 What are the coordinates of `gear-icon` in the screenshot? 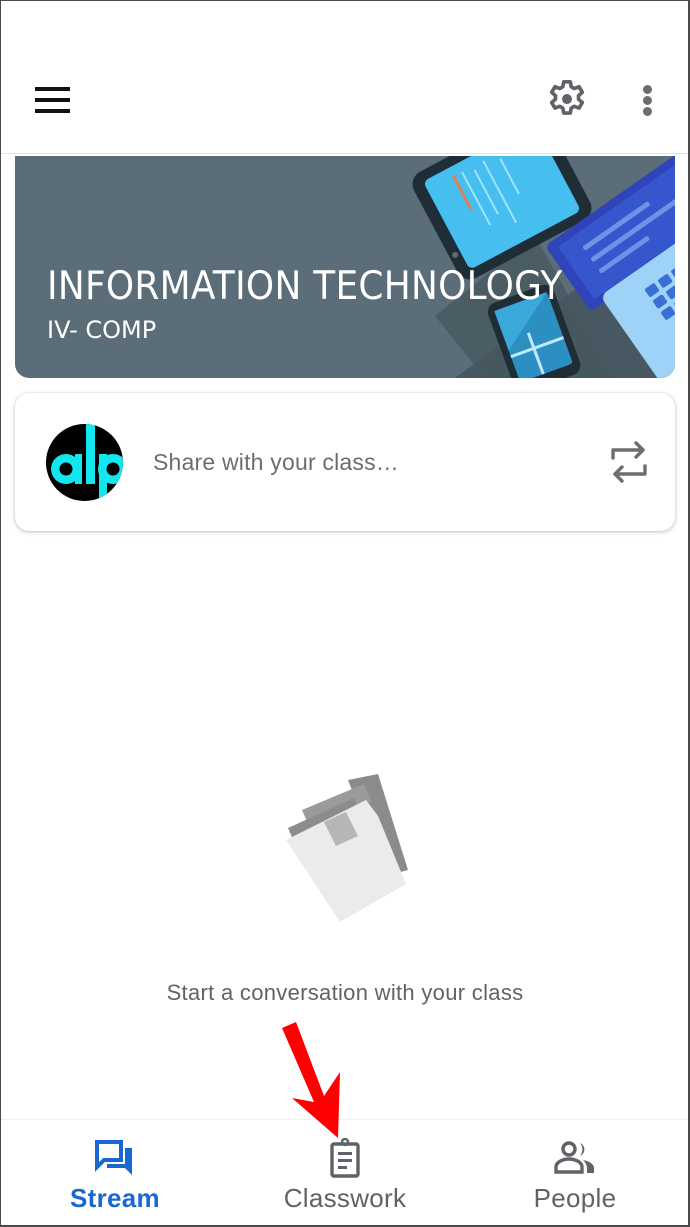 It's located at (567, 97).